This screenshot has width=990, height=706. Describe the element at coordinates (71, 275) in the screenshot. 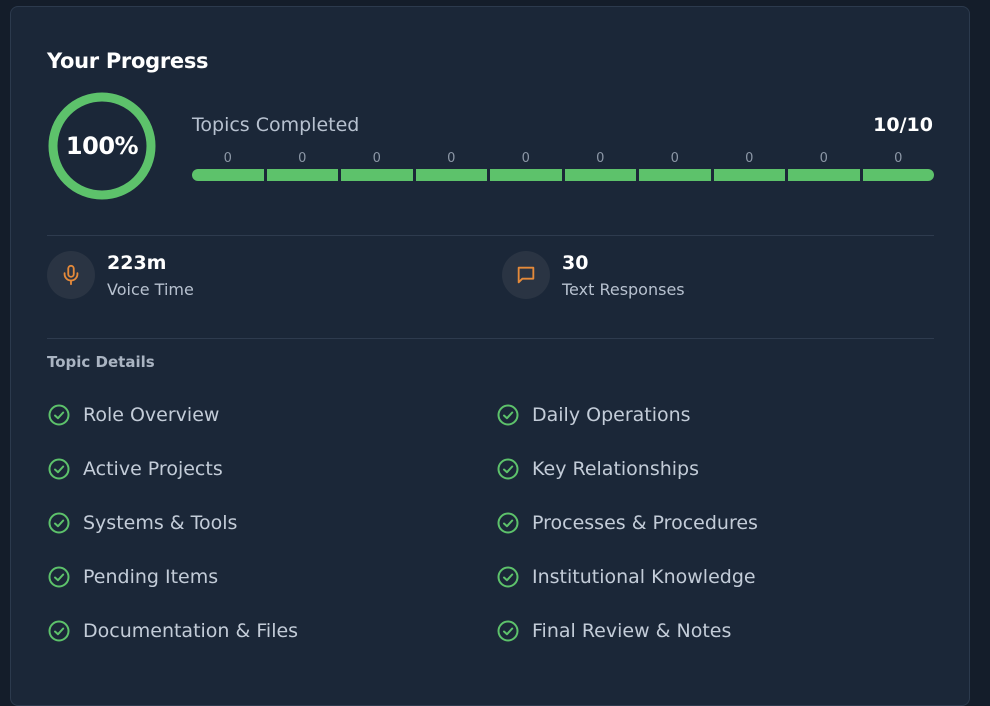

I see `microphone-icon` at that location.